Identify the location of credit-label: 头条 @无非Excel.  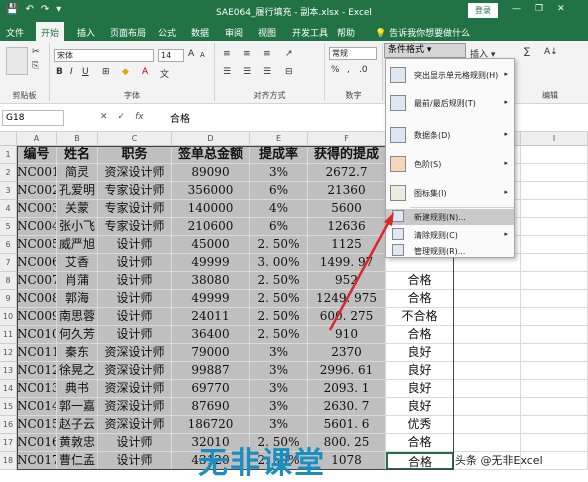
(499, 460).